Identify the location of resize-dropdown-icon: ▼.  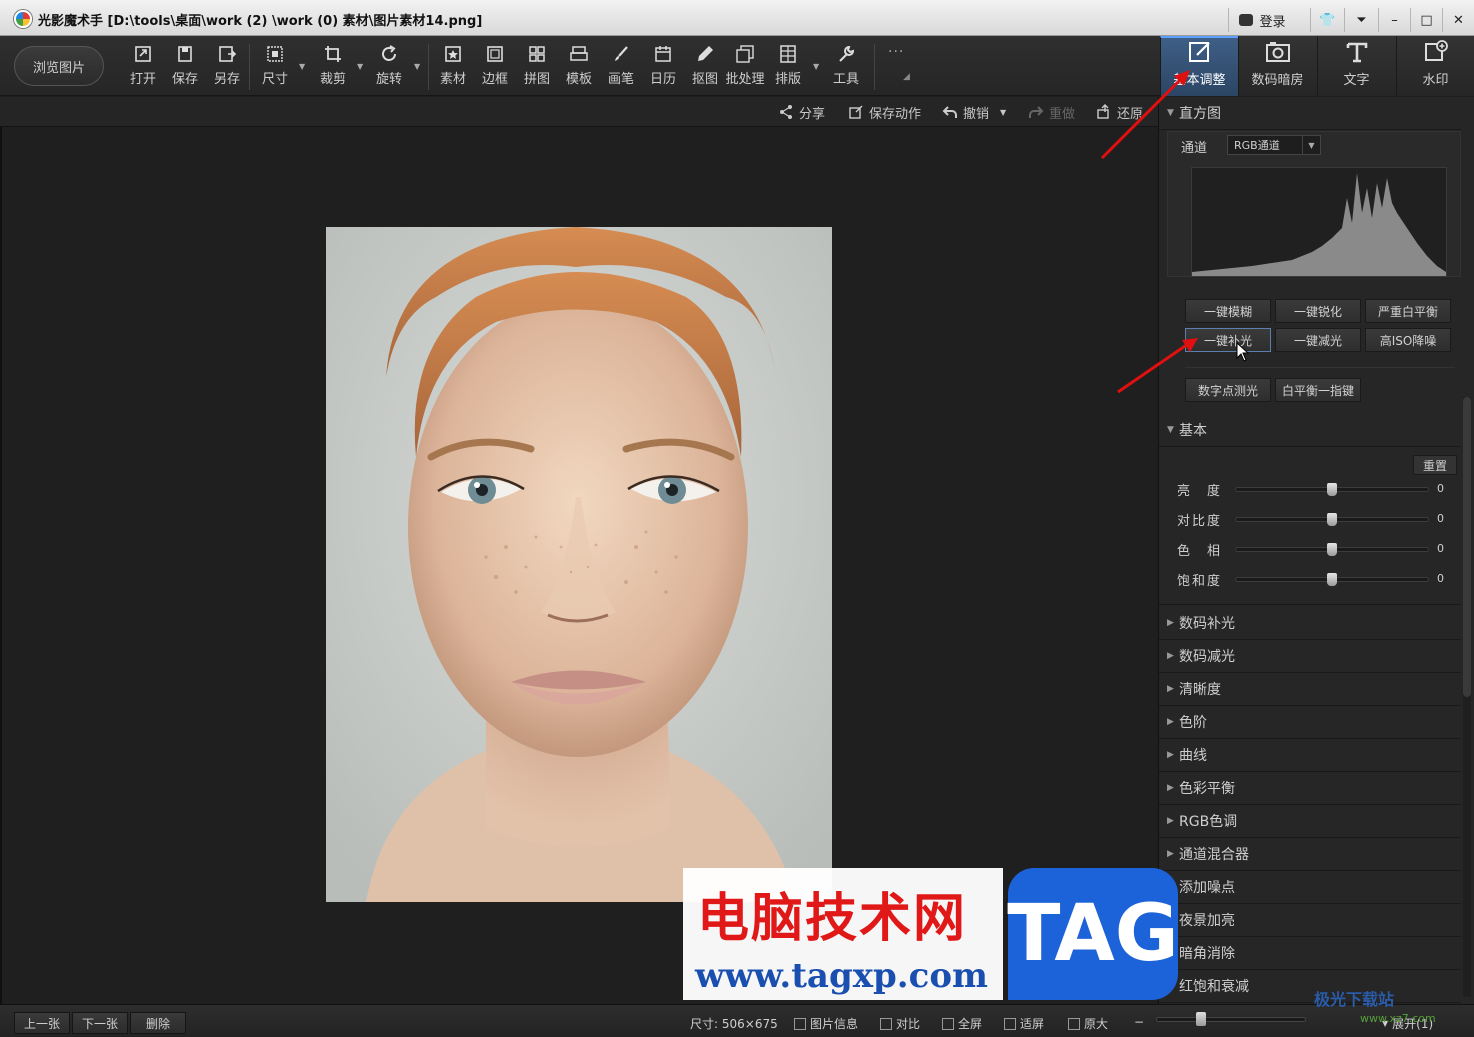
(303, 66).